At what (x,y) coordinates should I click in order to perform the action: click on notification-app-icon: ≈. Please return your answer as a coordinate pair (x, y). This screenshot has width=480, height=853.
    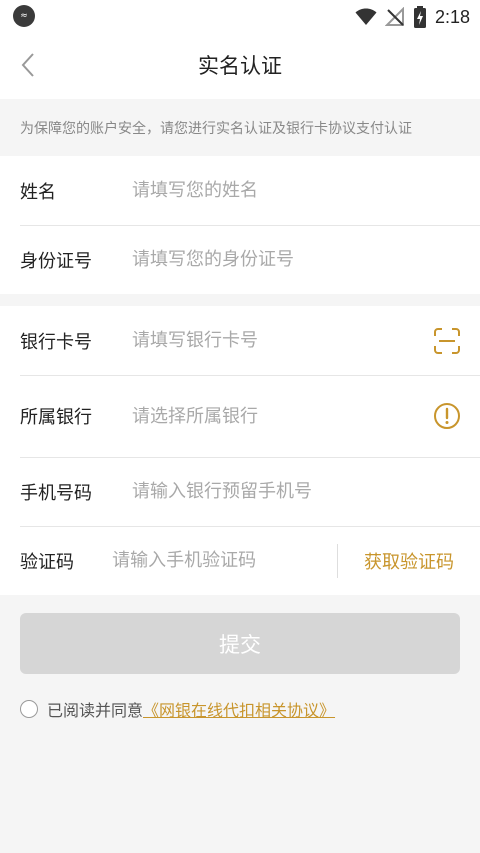
    Looking at the image, I should click on (24, 16).